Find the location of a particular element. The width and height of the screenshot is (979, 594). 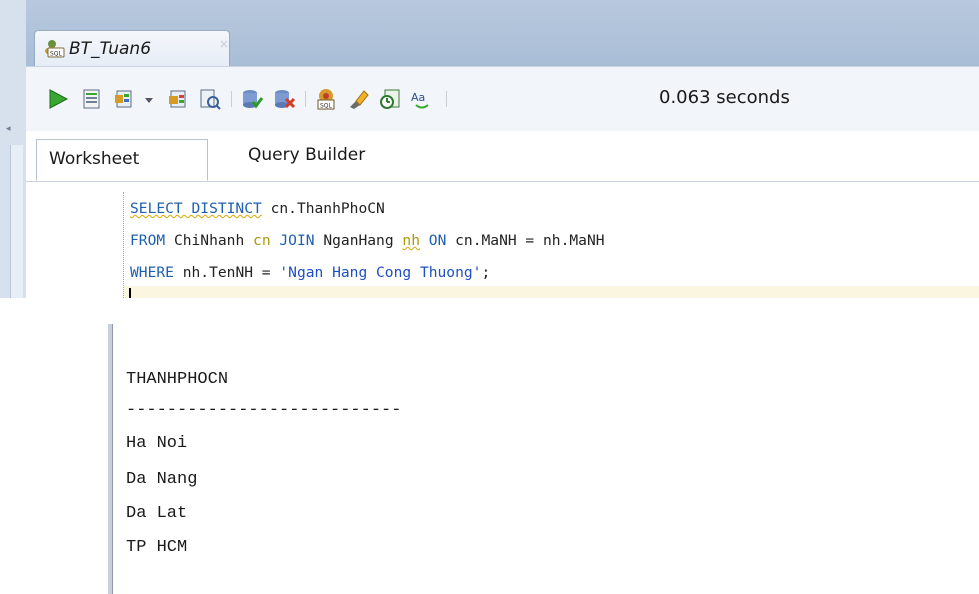

commit-icon is located at coordinates (252, 99).